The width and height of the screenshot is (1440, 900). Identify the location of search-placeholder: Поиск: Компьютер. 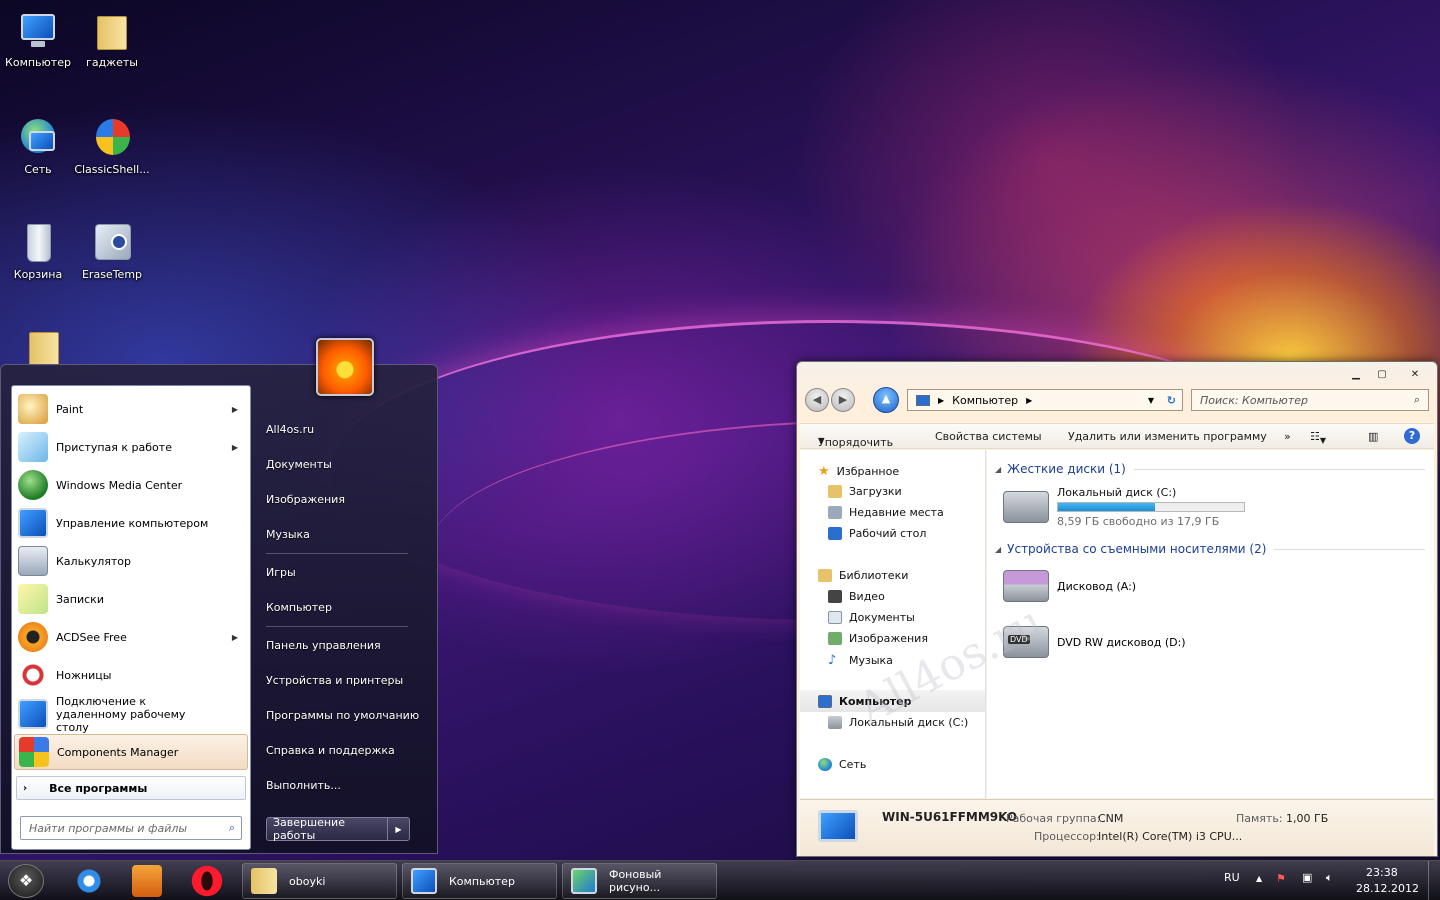
(1254, 400).